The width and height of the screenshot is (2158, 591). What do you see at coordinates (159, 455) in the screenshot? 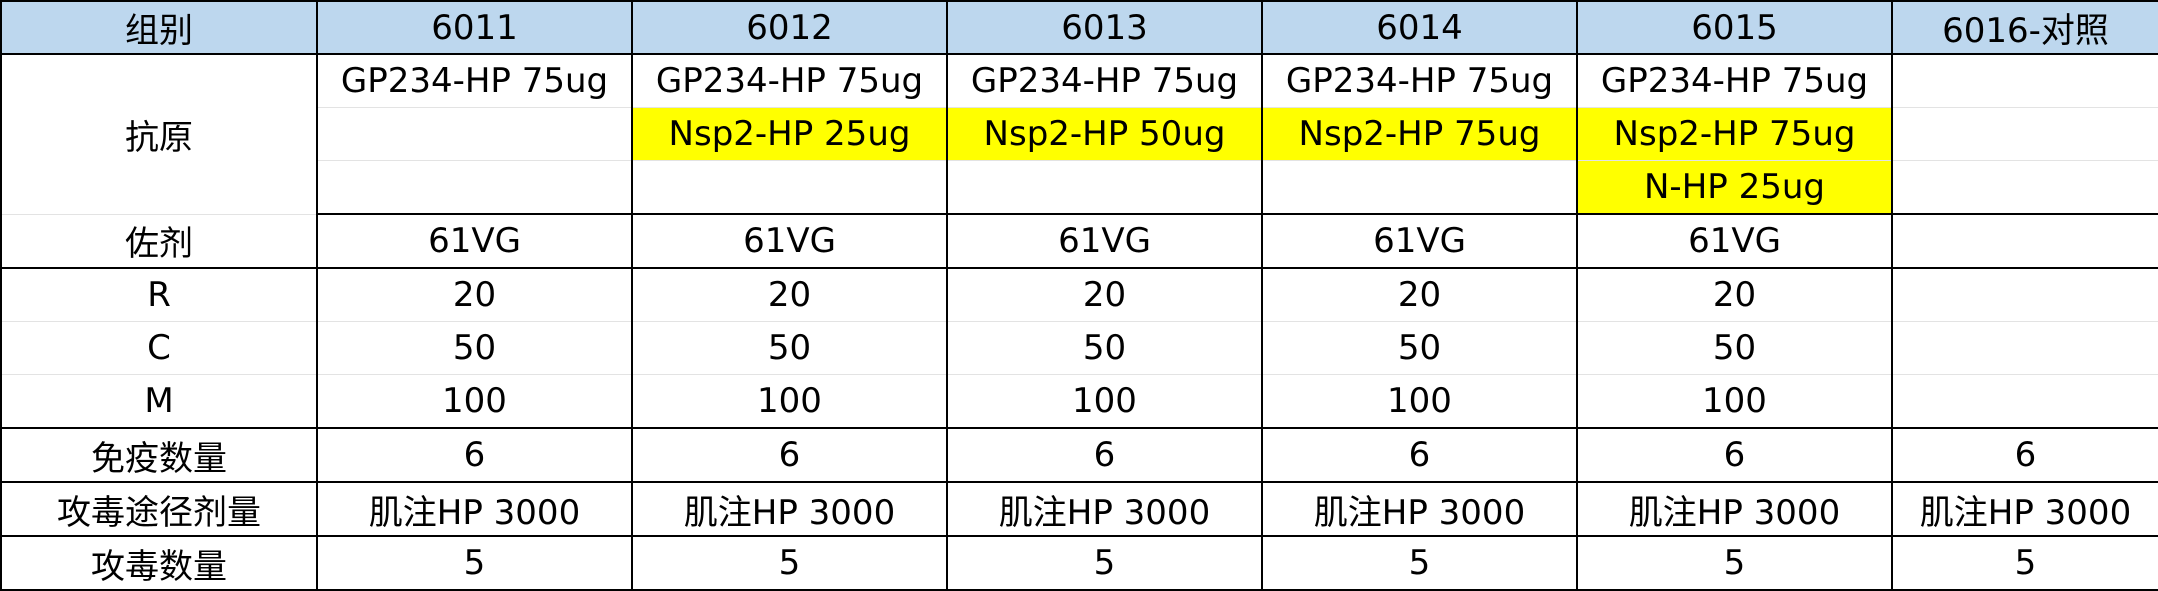
I see `immunized-count-label: 免疫数量` at bounding box center [159, 455].